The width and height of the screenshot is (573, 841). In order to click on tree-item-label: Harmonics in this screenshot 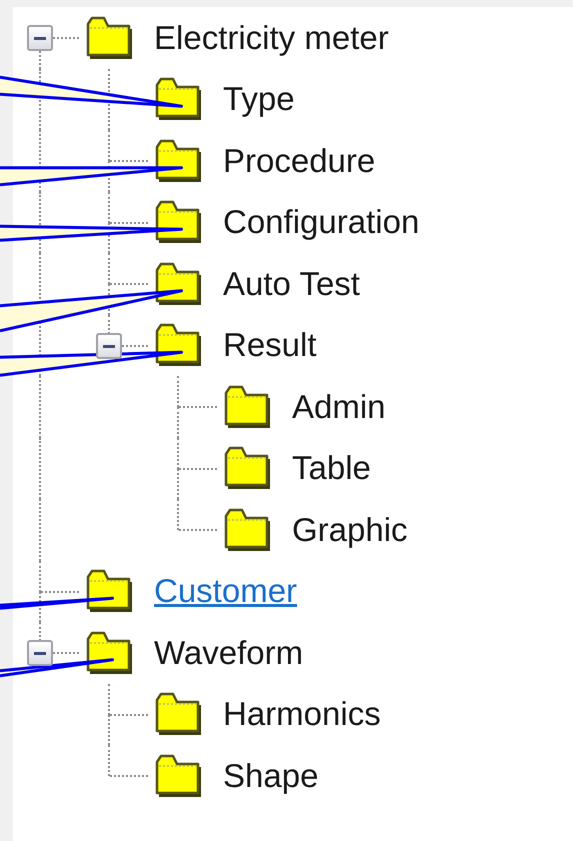, I will do `click(302, 714)`.